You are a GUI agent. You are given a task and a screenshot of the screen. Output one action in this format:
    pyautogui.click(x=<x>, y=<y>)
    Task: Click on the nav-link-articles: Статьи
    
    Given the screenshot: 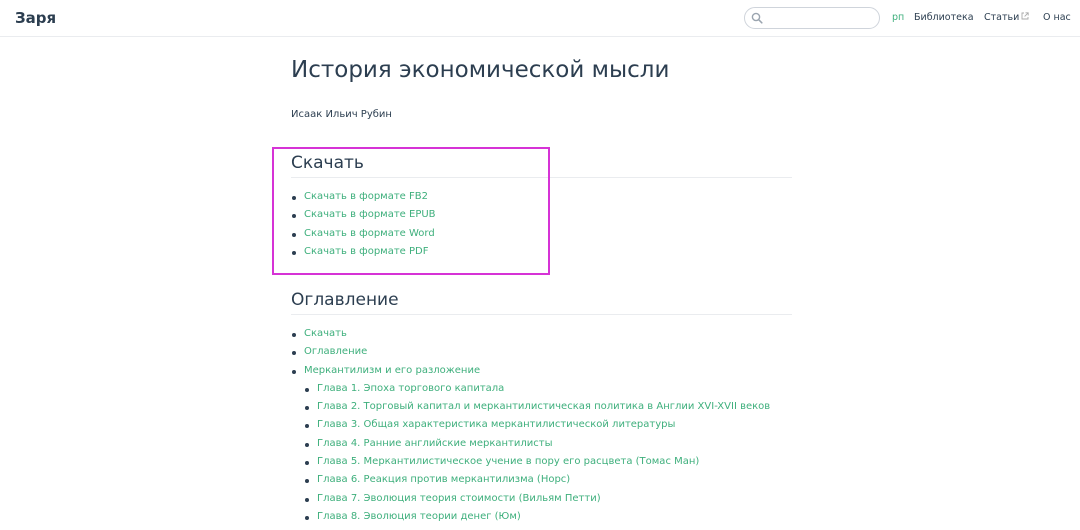 What is the action you would take?
    pyautogui.click(x=1006, y=17)
    